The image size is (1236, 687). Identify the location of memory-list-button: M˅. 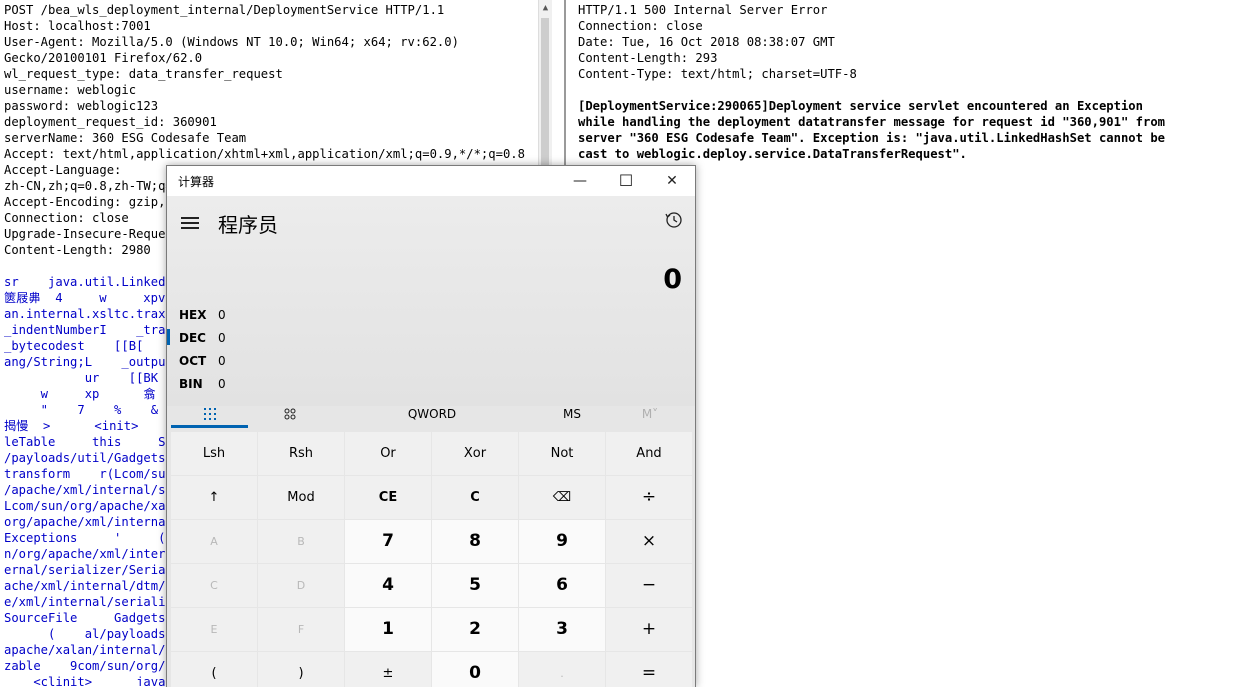
(650, 416).